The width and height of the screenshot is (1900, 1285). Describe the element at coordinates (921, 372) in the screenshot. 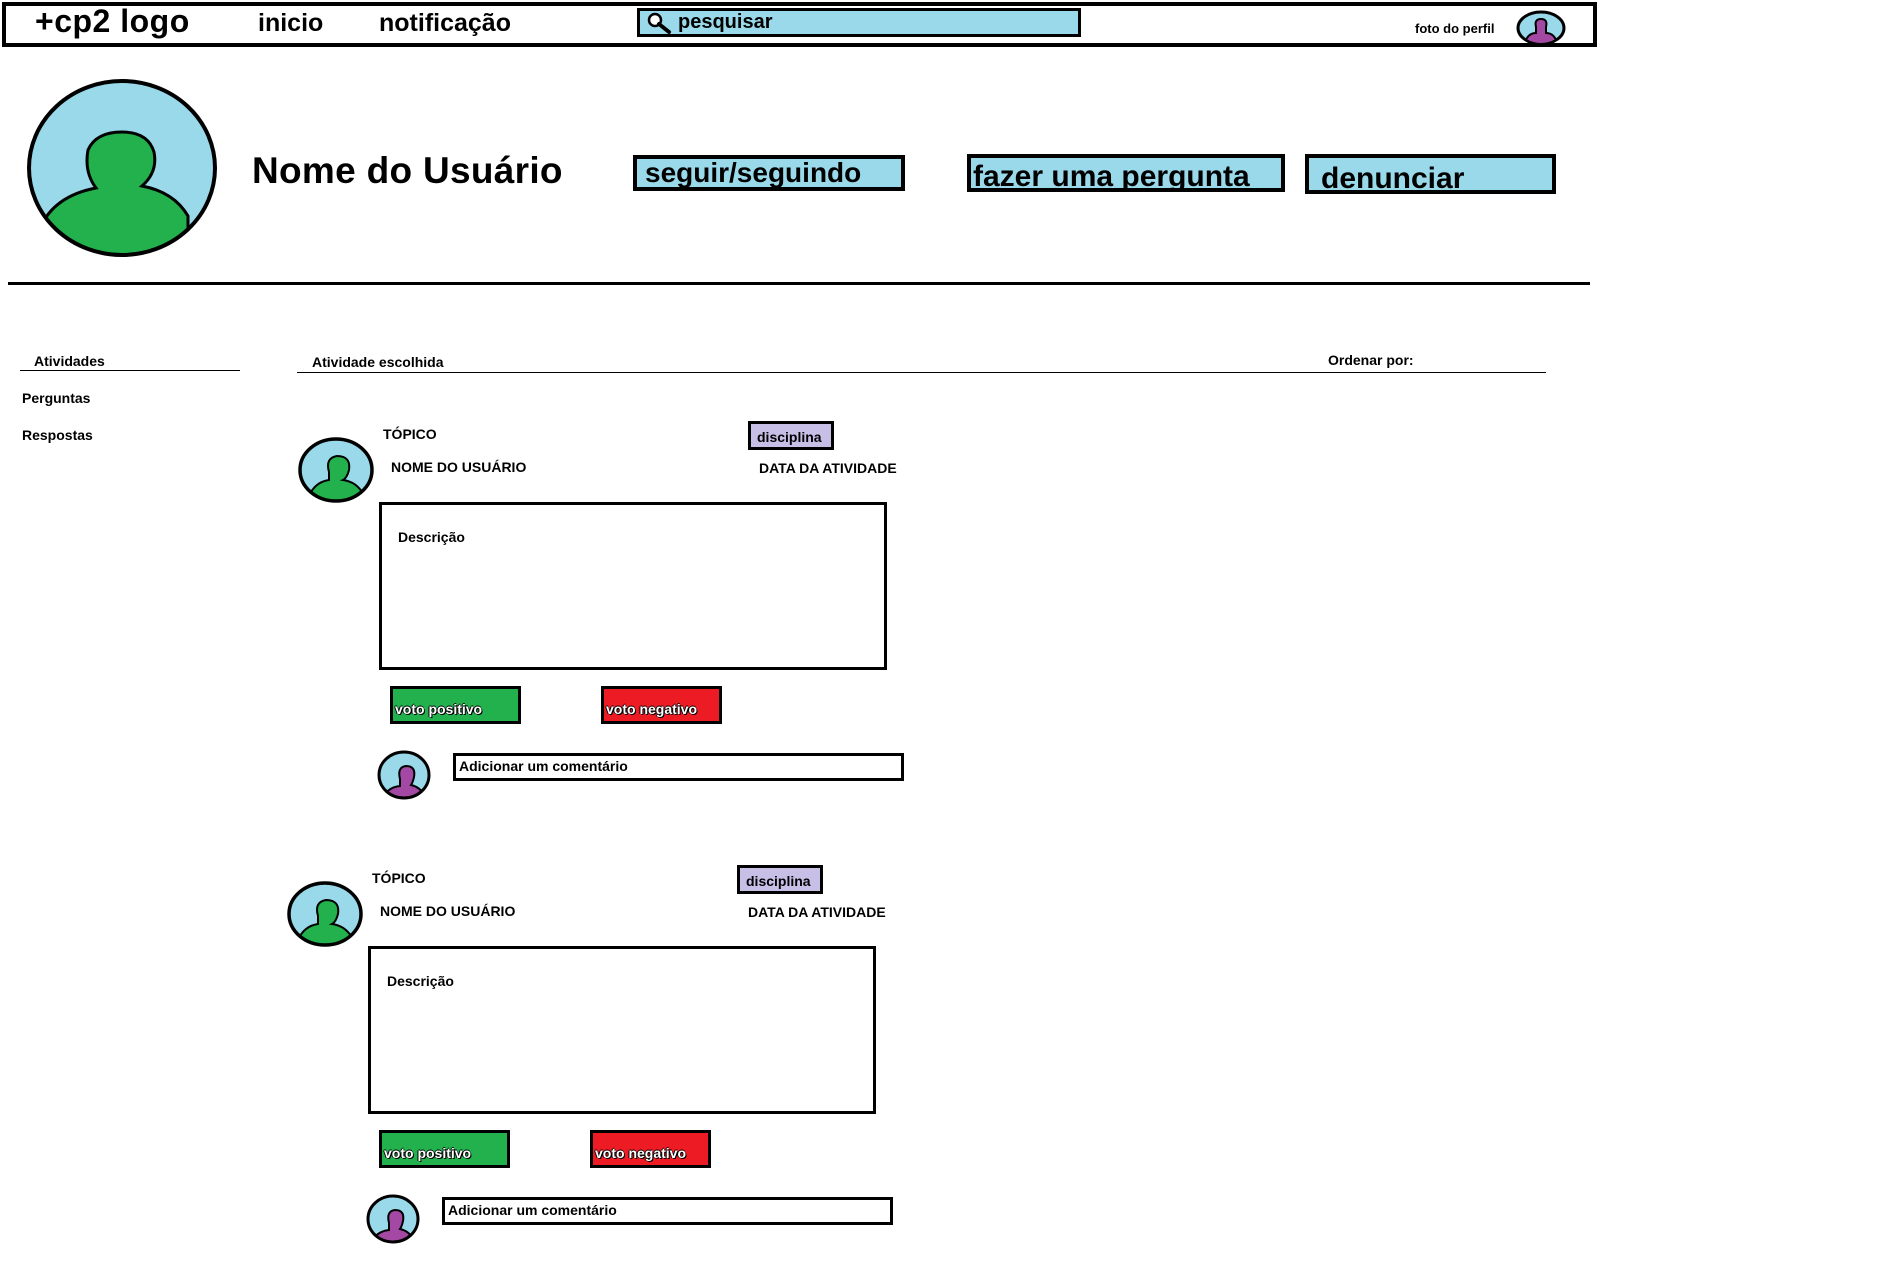

I see `main-divider` at that location.